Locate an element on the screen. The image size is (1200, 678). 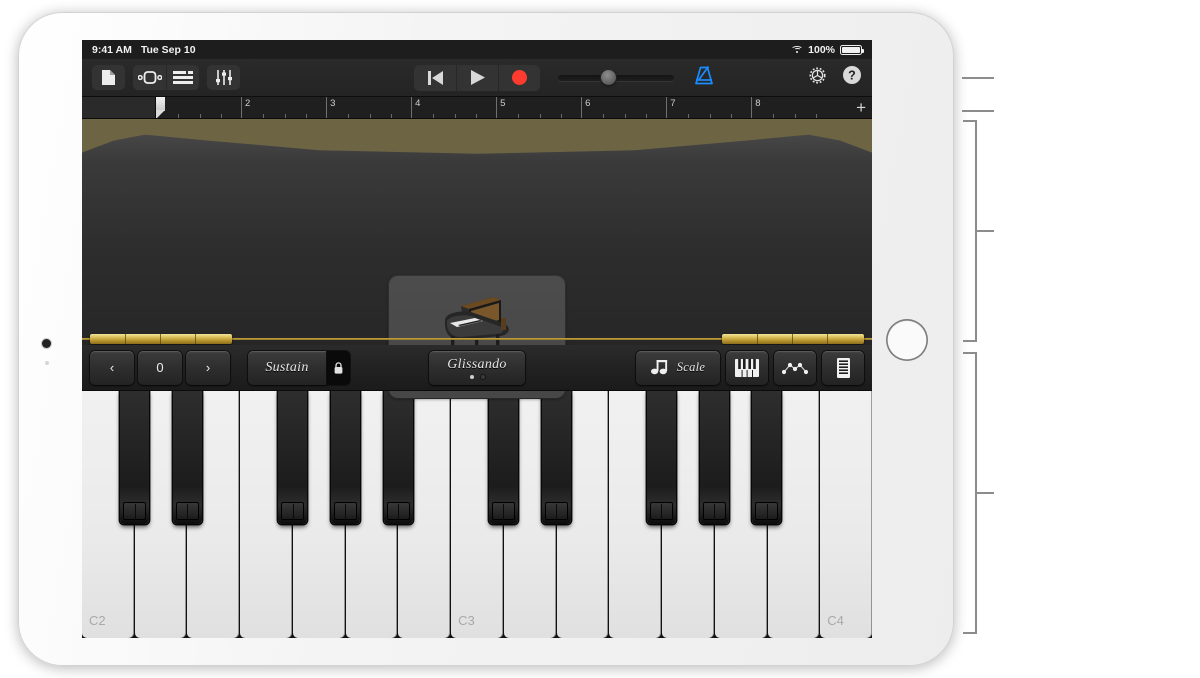
ruler-bar: 5 is located at coordinates (538, 107).